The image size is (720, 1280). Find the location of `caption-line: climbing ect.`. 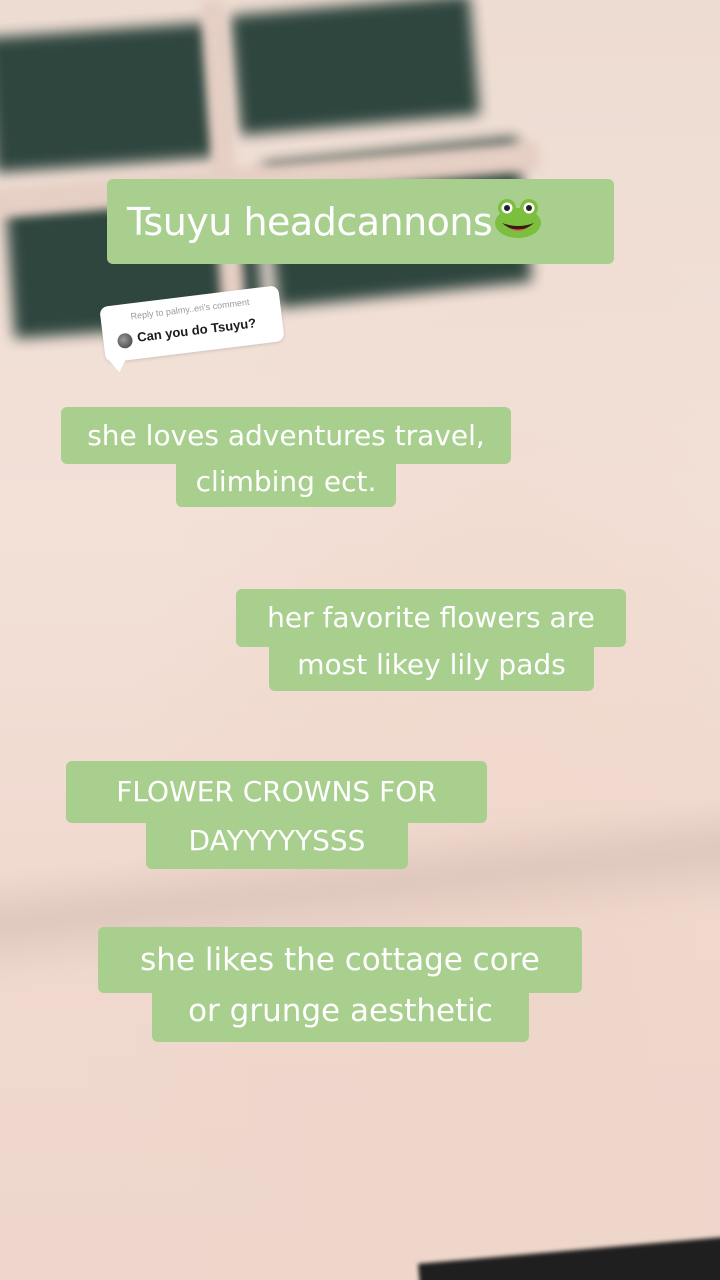

caption-line: climbing ect. is located at coordinates (286, 480).